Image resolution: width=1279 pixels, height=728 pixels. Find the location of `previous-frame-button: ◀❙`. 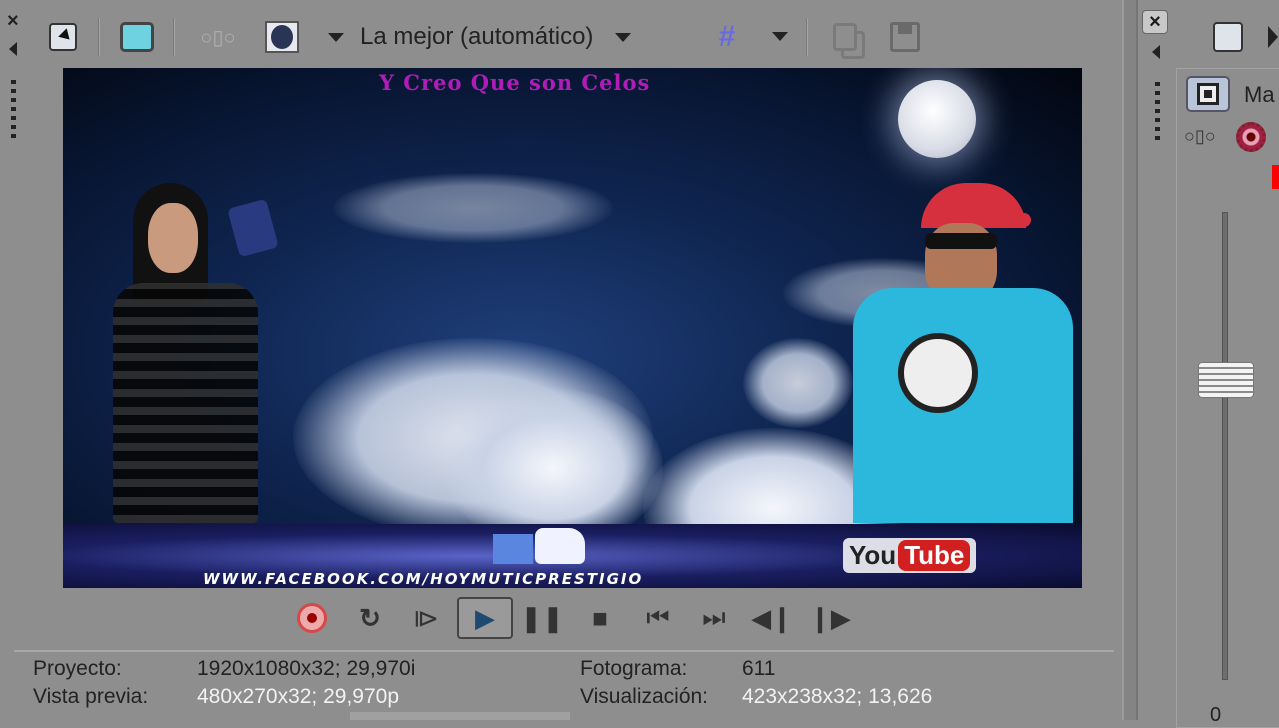

previous-frame-button: ◀❙ is located at coordinates (772, 618).